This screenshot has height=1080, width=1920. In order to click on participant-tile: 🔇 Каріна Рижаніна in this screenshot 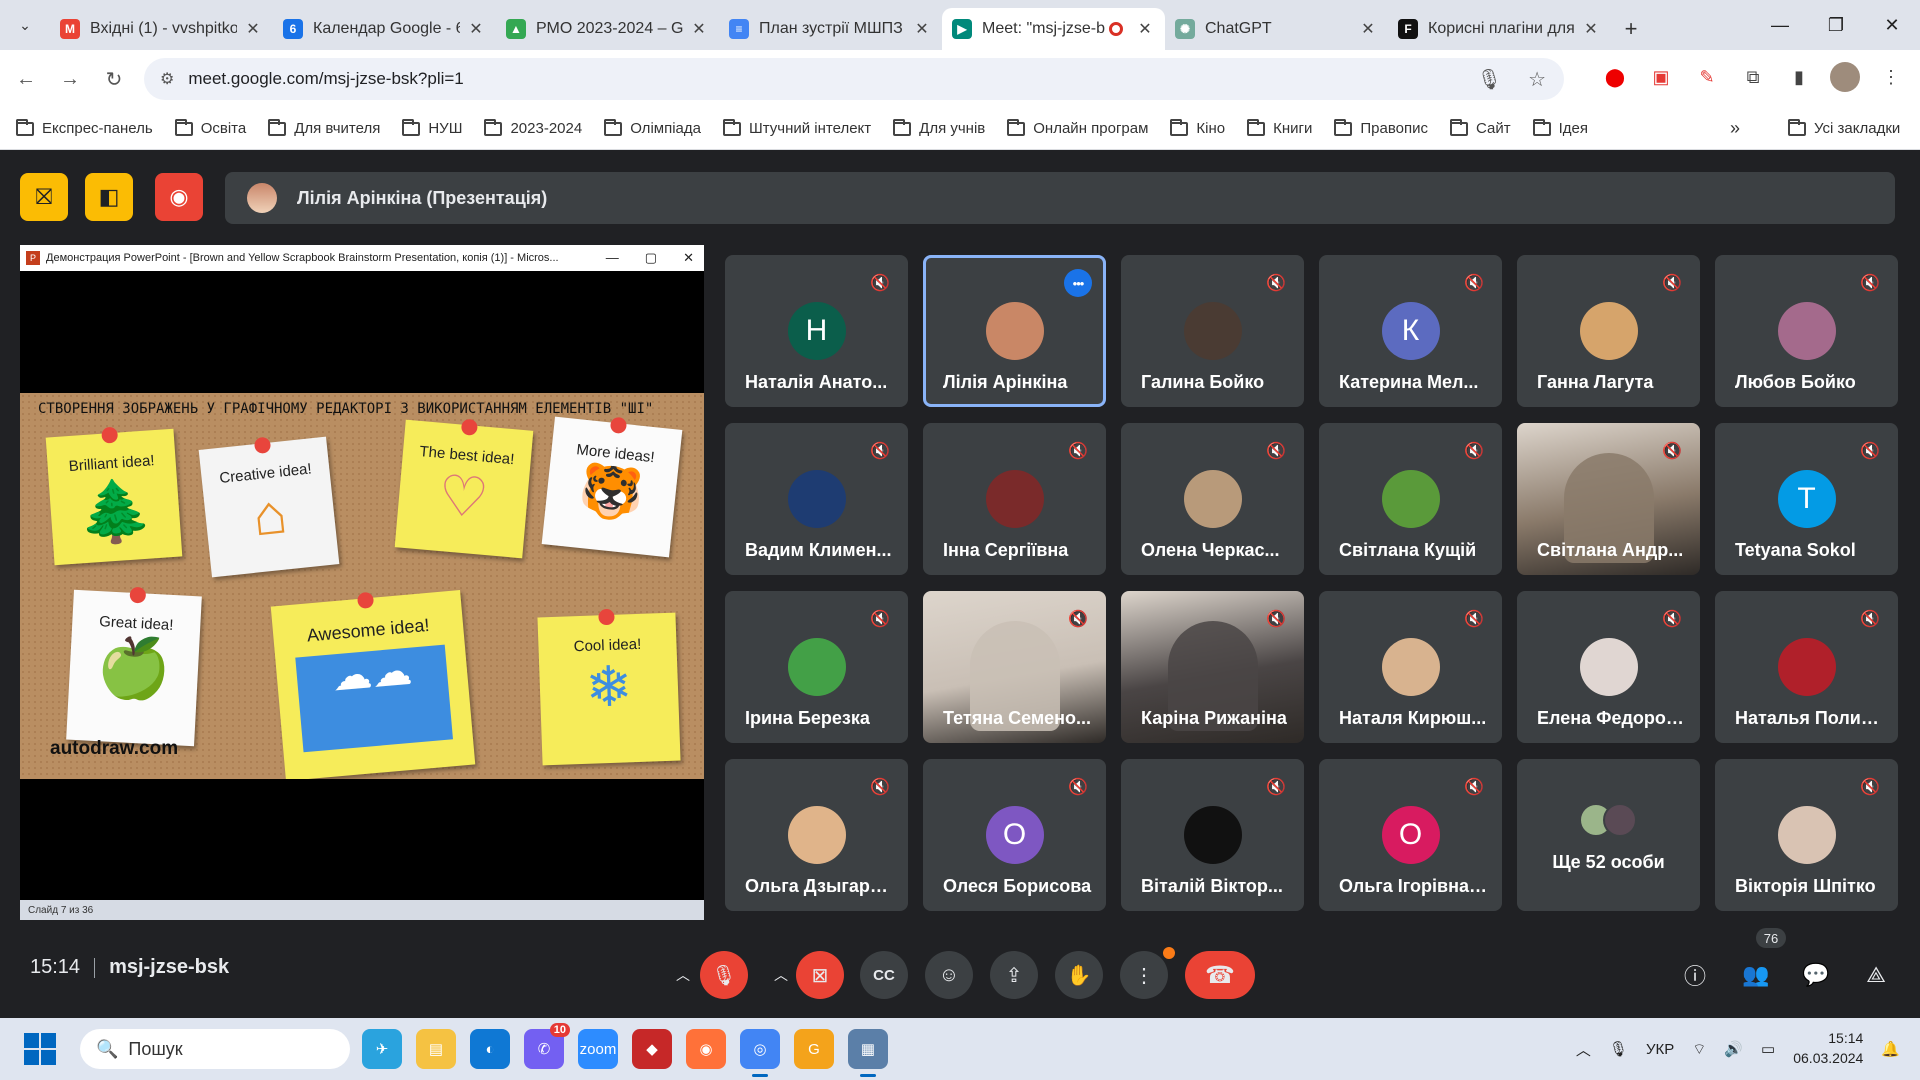, I will do `click(1212, 667)`.